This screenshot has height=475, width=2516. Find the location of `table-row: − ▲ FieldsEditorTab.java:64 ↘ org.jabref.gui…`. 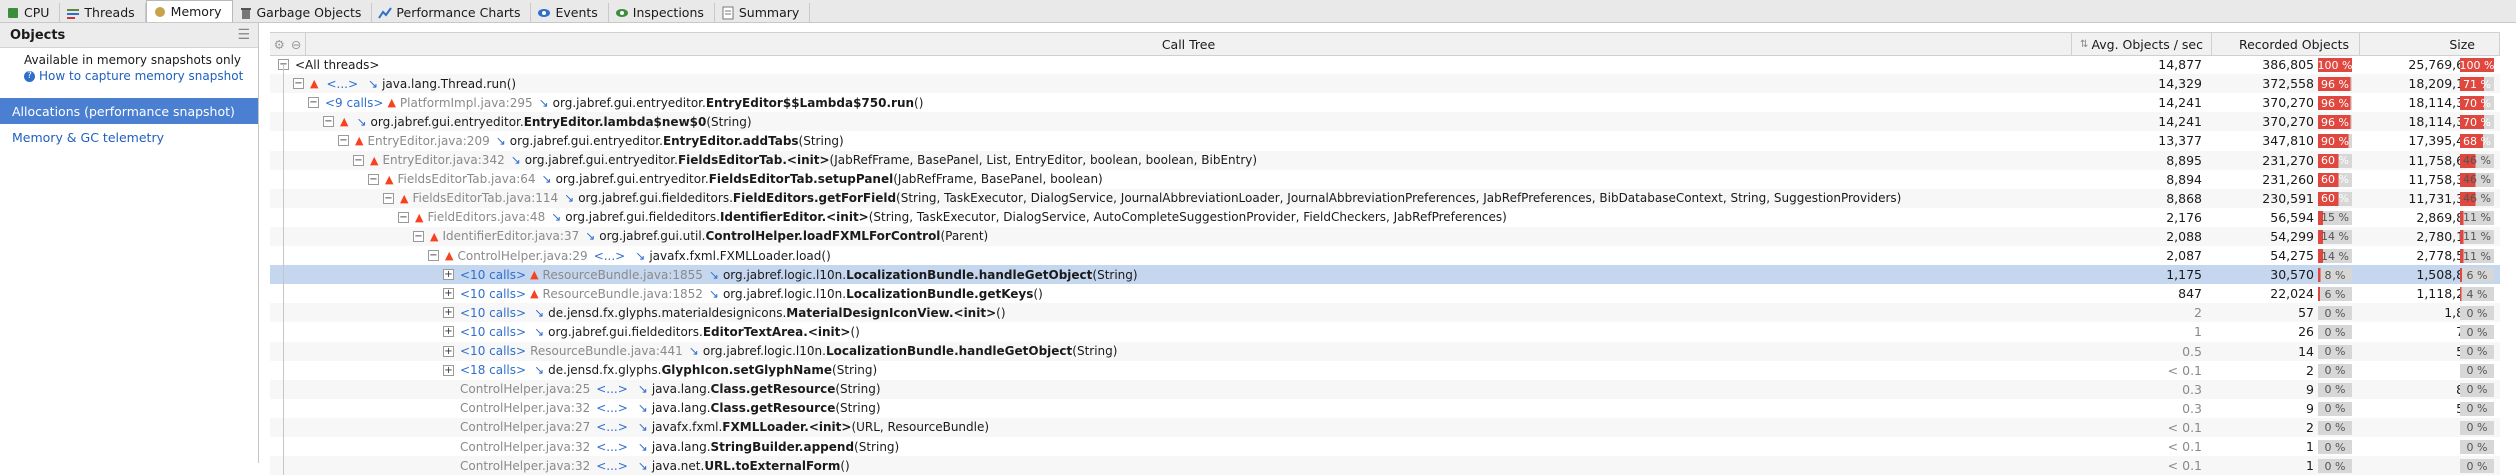

table-row: − ▲ FieldsEditorTab.java:64 ↘ org.jabref.gui… is located at coordinates (1385, 179).